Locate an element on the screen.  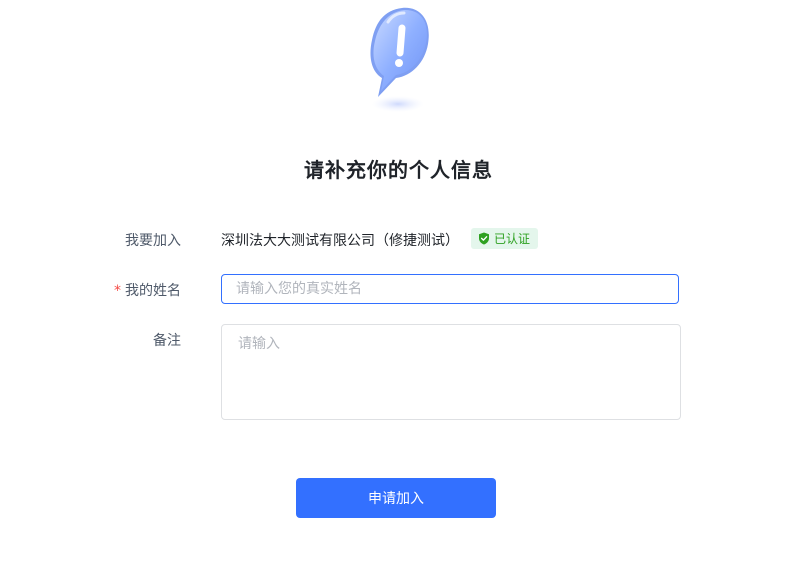
join-label: 我要加入 is located at coordinates (153, 241).